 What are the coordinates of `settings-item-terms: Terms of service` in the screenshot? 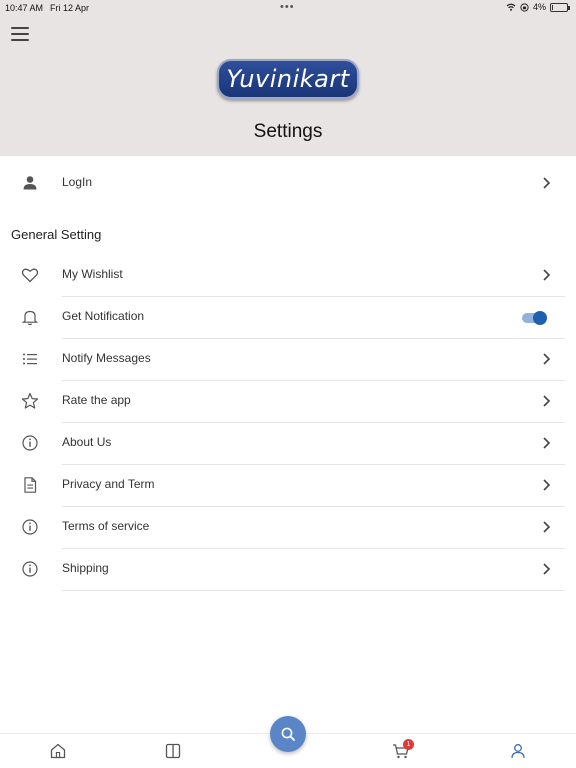 It's located at (288, 527).